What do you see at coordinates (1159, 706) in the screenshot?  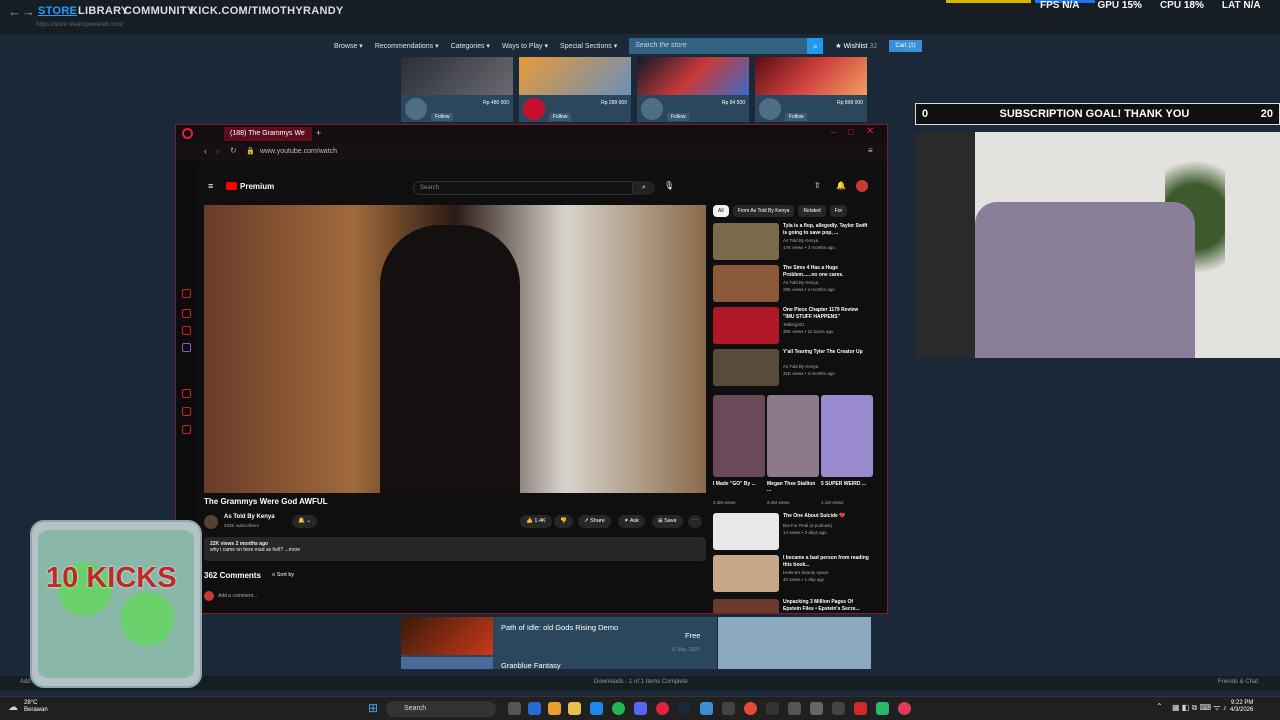 I see `tray-chevron-icon: ⌃` at bounding box center [1159, 706].